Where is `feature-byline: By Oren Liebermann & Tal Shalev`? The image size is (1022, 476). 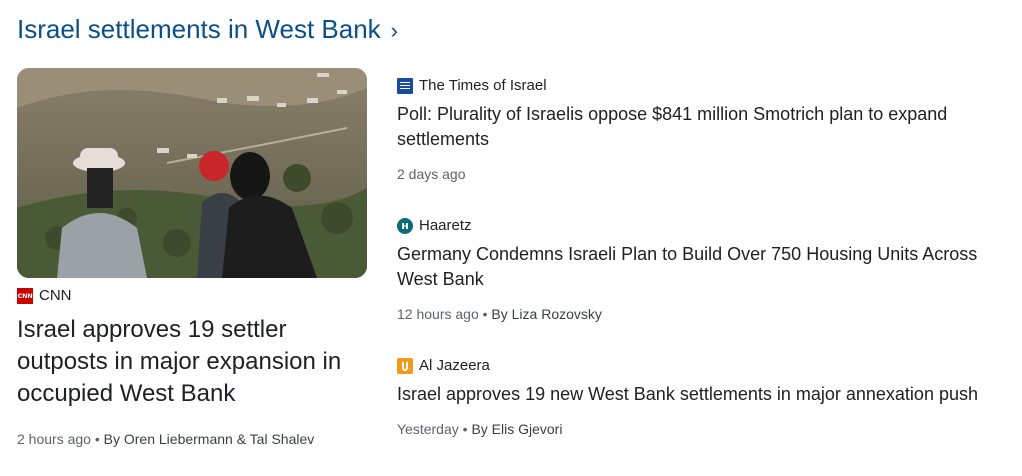 feature-byline: By Oren Liebermann & Tal Shalev is located at coordinates (209, 439).